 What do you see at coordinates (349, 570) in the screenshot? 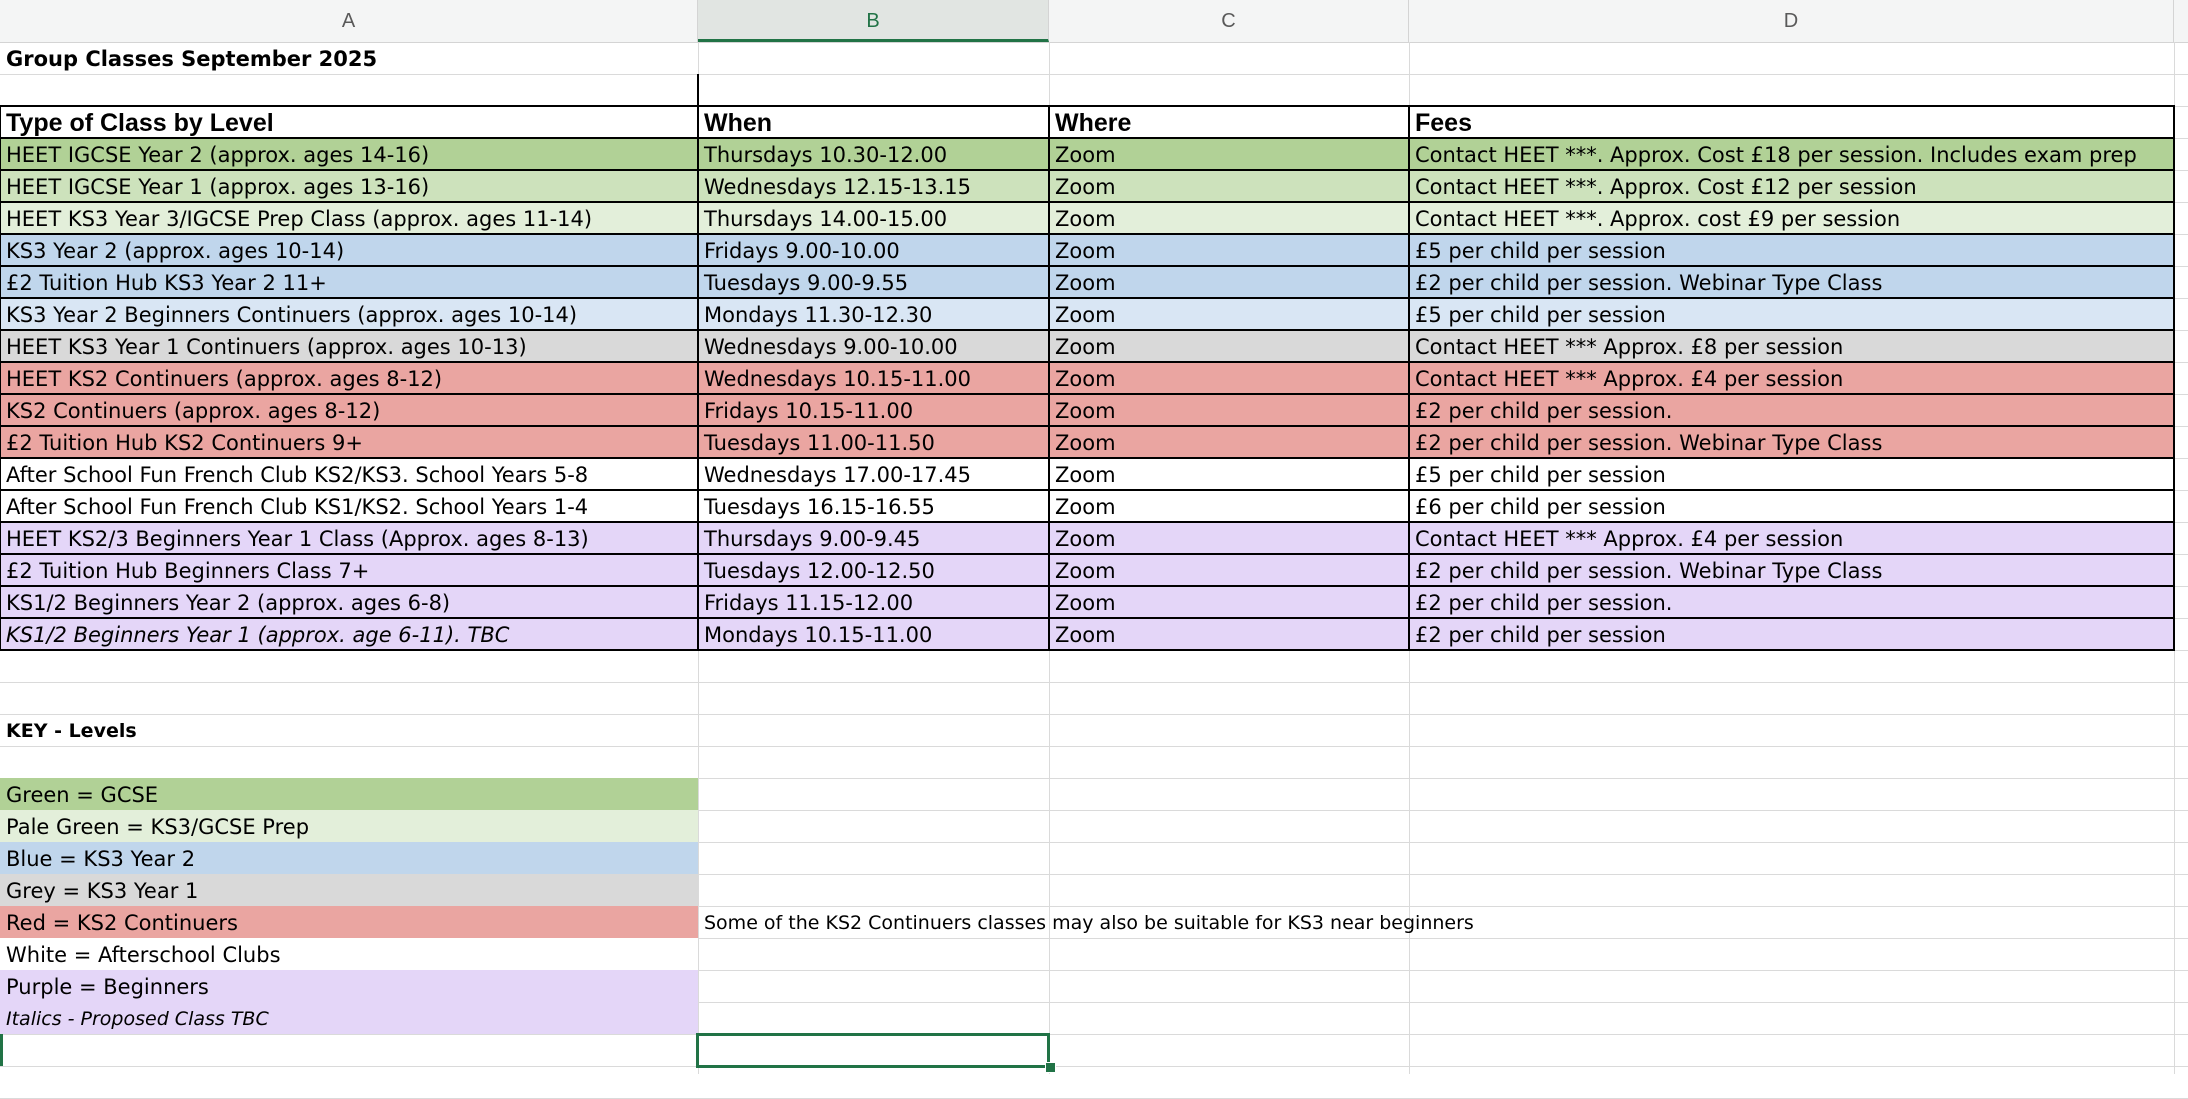
I see `table-row-14-class: £2 Tuition Hub Beginners Class 7+` at bounding box center [349, 570].